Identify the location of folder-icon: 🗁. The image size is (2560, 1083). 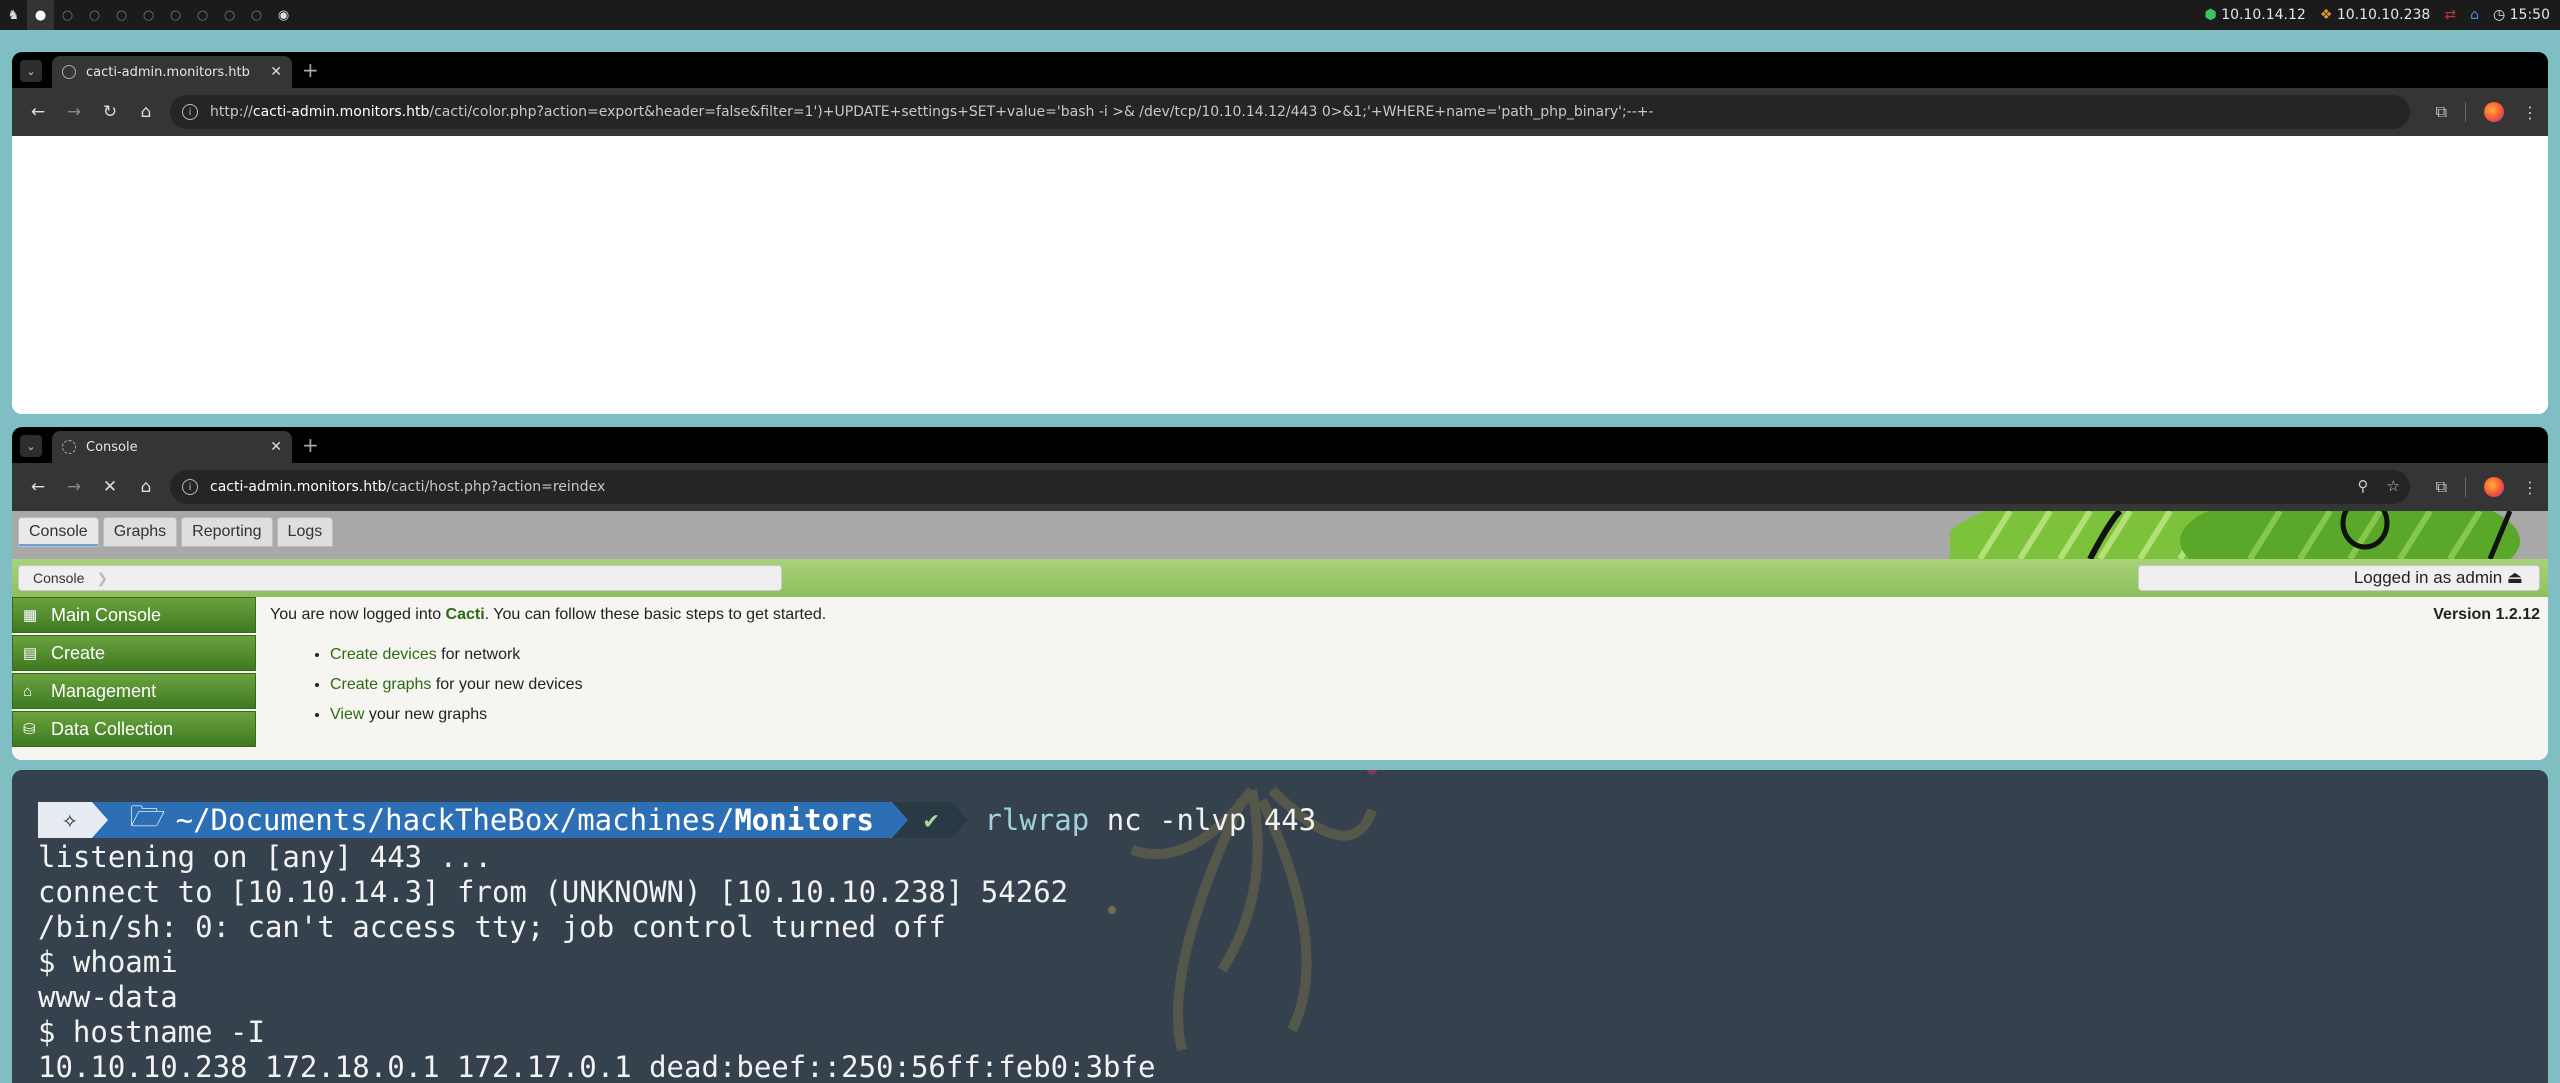
(147, 815).